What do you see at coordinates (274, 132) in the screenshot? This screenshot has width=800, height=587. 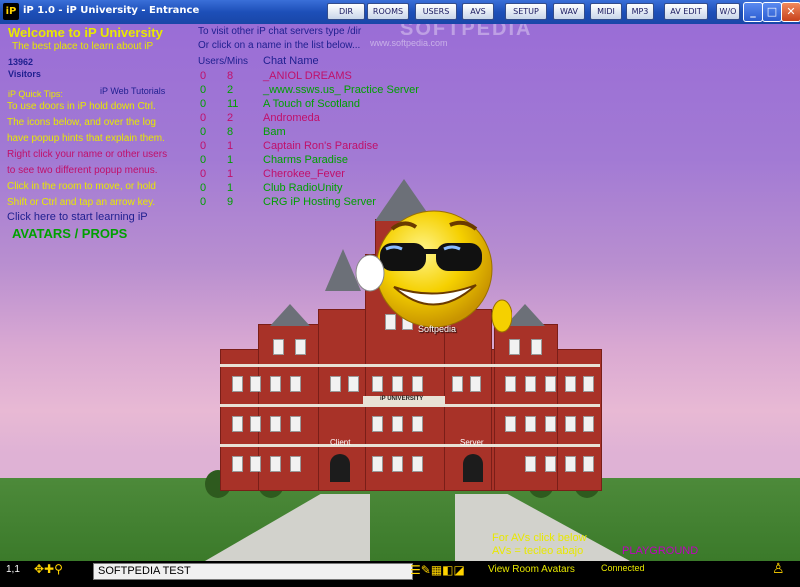 I see `server-name: Bam` at bounding box center [274, 132].